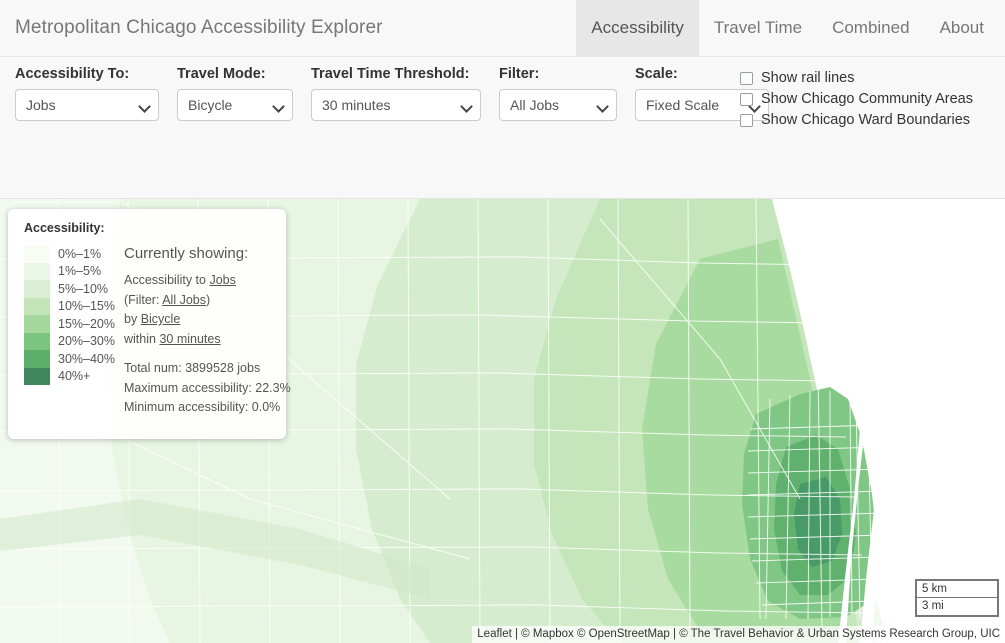  I want to click on label-travel-mode: Travel Mode:, so click(221, 74).